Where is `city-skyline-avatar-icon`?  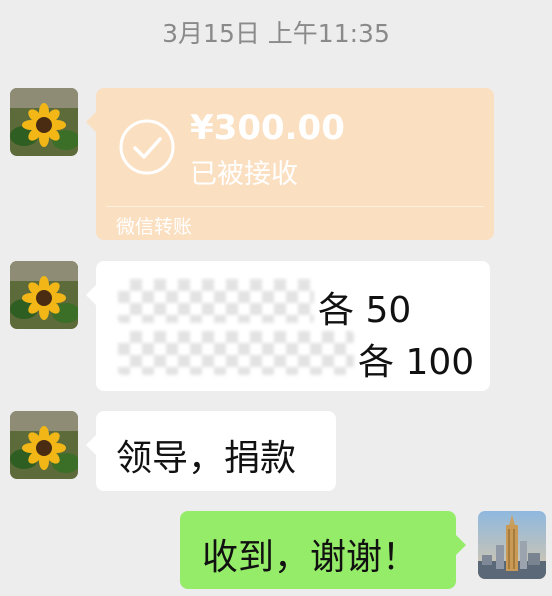
city-skyline-avatar-icon is located at coordinates (512, 545).